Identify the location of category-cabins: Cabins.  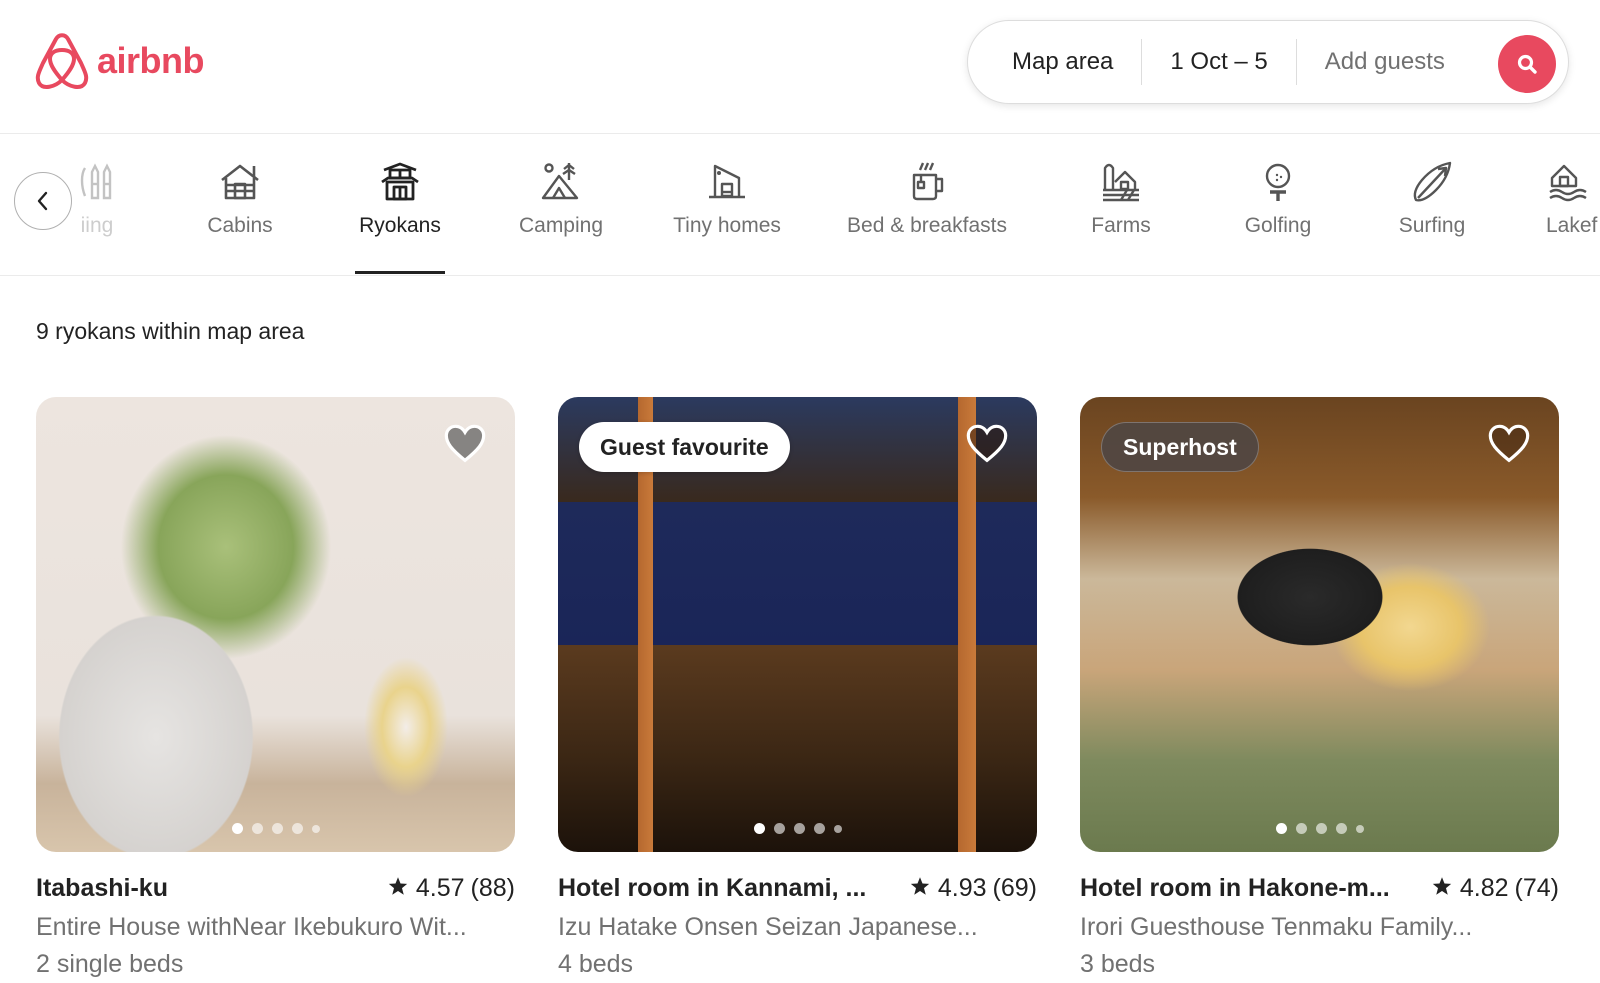
(240, 204).